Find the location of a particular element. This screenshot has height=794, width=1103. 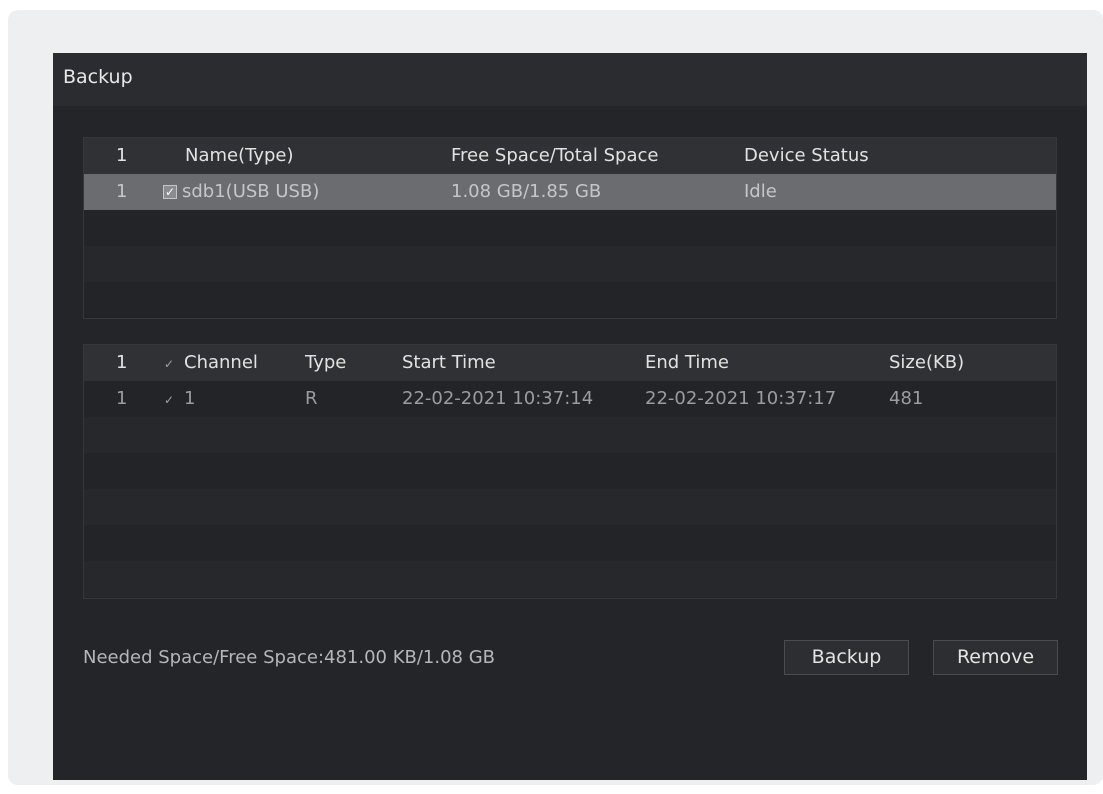

dialog-title: Backup is located at coordinates (98, 77).